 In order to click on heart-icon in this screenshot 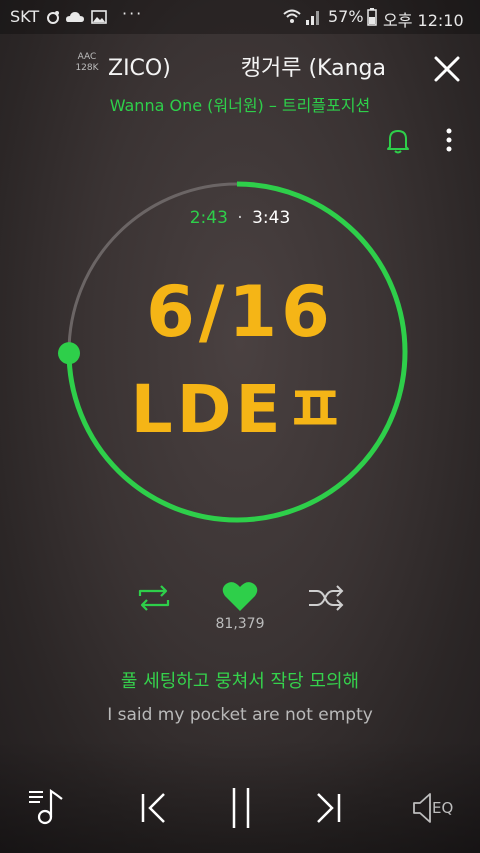, I will do `click(240, 596)`.